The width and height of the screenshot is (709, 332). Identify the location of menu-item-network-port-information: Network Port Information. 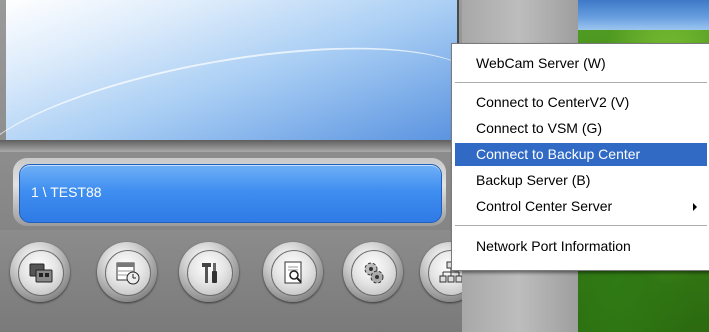
(581, 246).